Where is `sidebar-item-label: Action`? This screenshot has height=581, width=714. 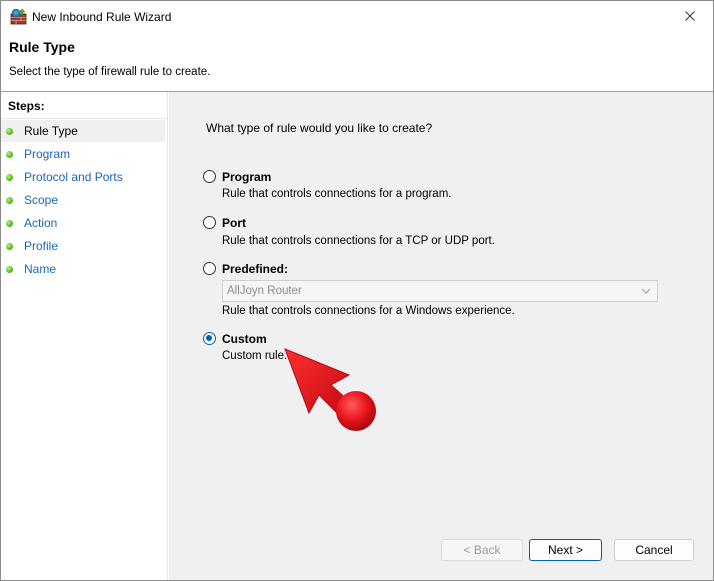
sidebar-item-label: Action is located at coordinates (41, 223).